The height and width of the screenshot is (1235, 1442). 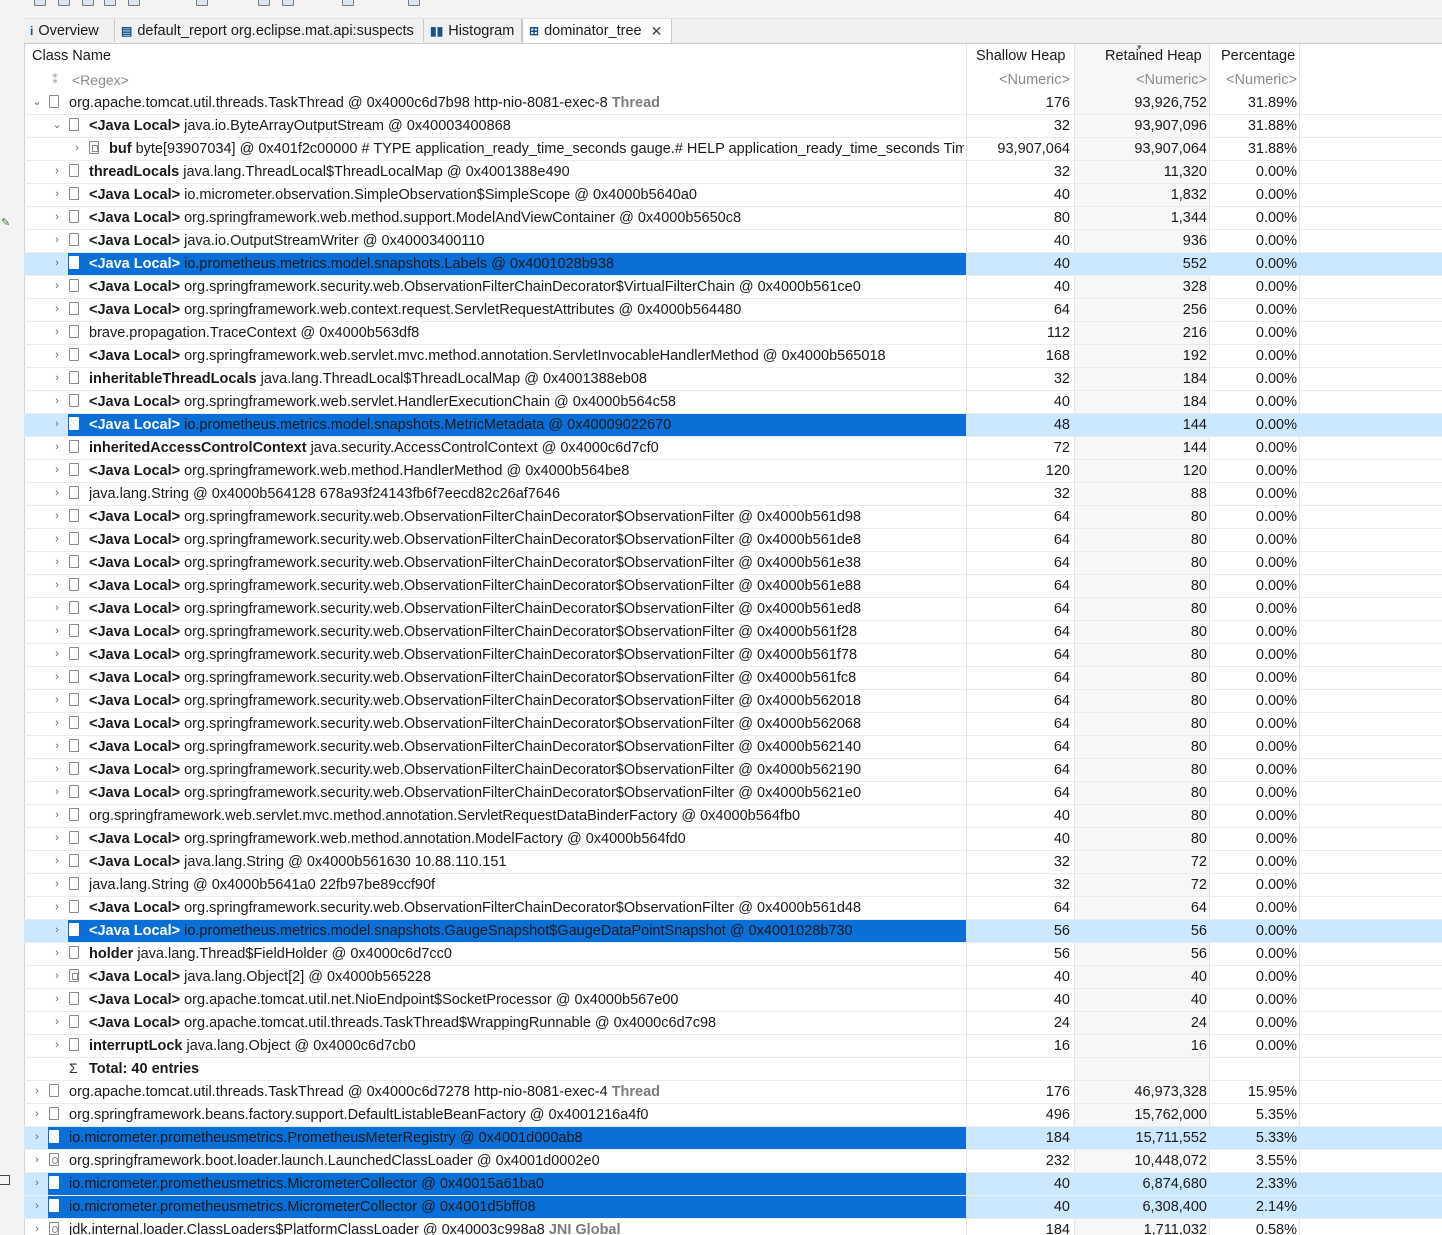 I want to click on tab-dominator-tree: ⊞ dominator_tree ✕, so click(x=597, y=31).